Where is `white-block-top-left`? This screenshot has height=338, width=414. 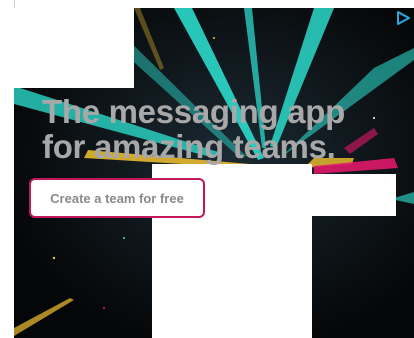 white-block-top-left is located at coordinates (74, 48).